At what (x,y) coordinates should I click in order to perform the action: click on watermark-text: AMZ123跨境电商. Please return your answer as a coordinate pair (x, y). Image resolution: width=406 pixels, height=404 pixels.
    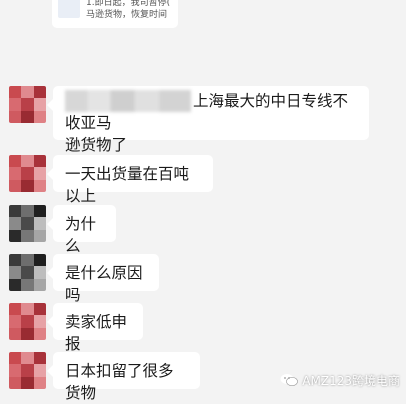
    Looking at the image, I should click on (351, 380).